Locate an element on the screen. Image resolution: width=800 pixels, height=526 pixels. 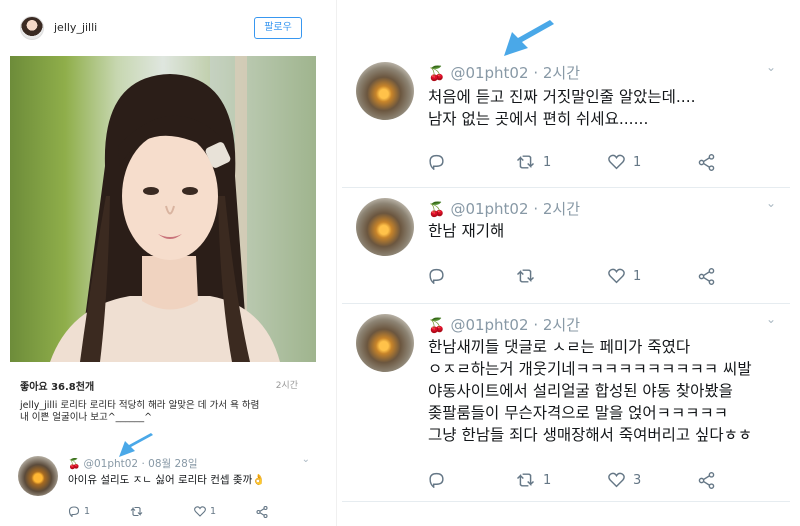
tweet-header: 🍒 @01pht02 · 08월 28일 is located at coordinates (133, 463).